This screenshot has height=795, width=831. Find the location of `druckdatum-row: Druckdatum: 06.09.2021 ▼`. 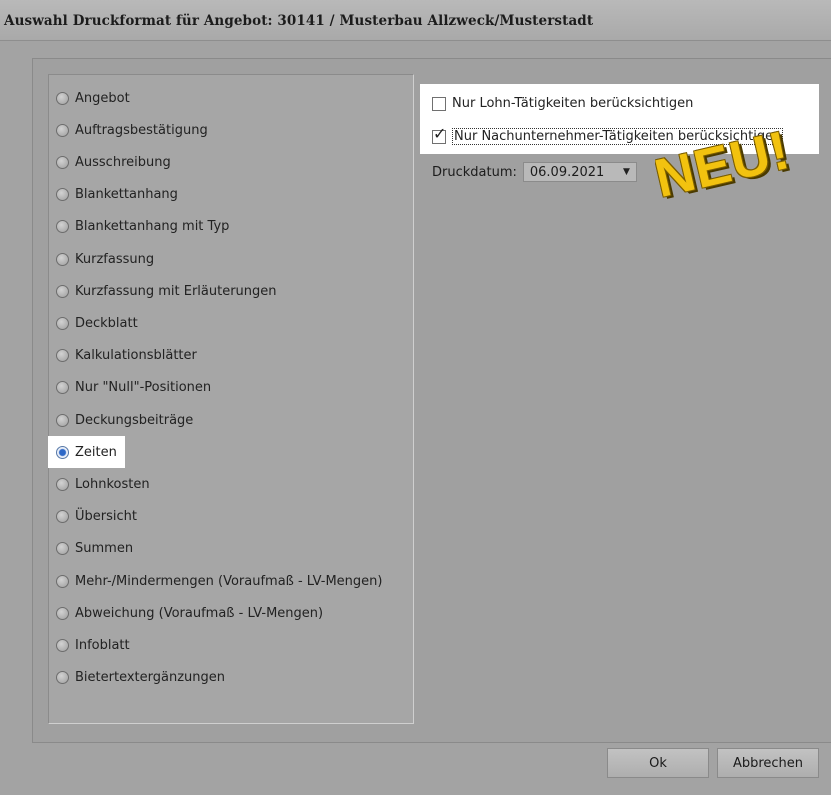

druckdatum-row: Druckdatum: 06.09.2021 ▼ is located at coordinates (534, 172).